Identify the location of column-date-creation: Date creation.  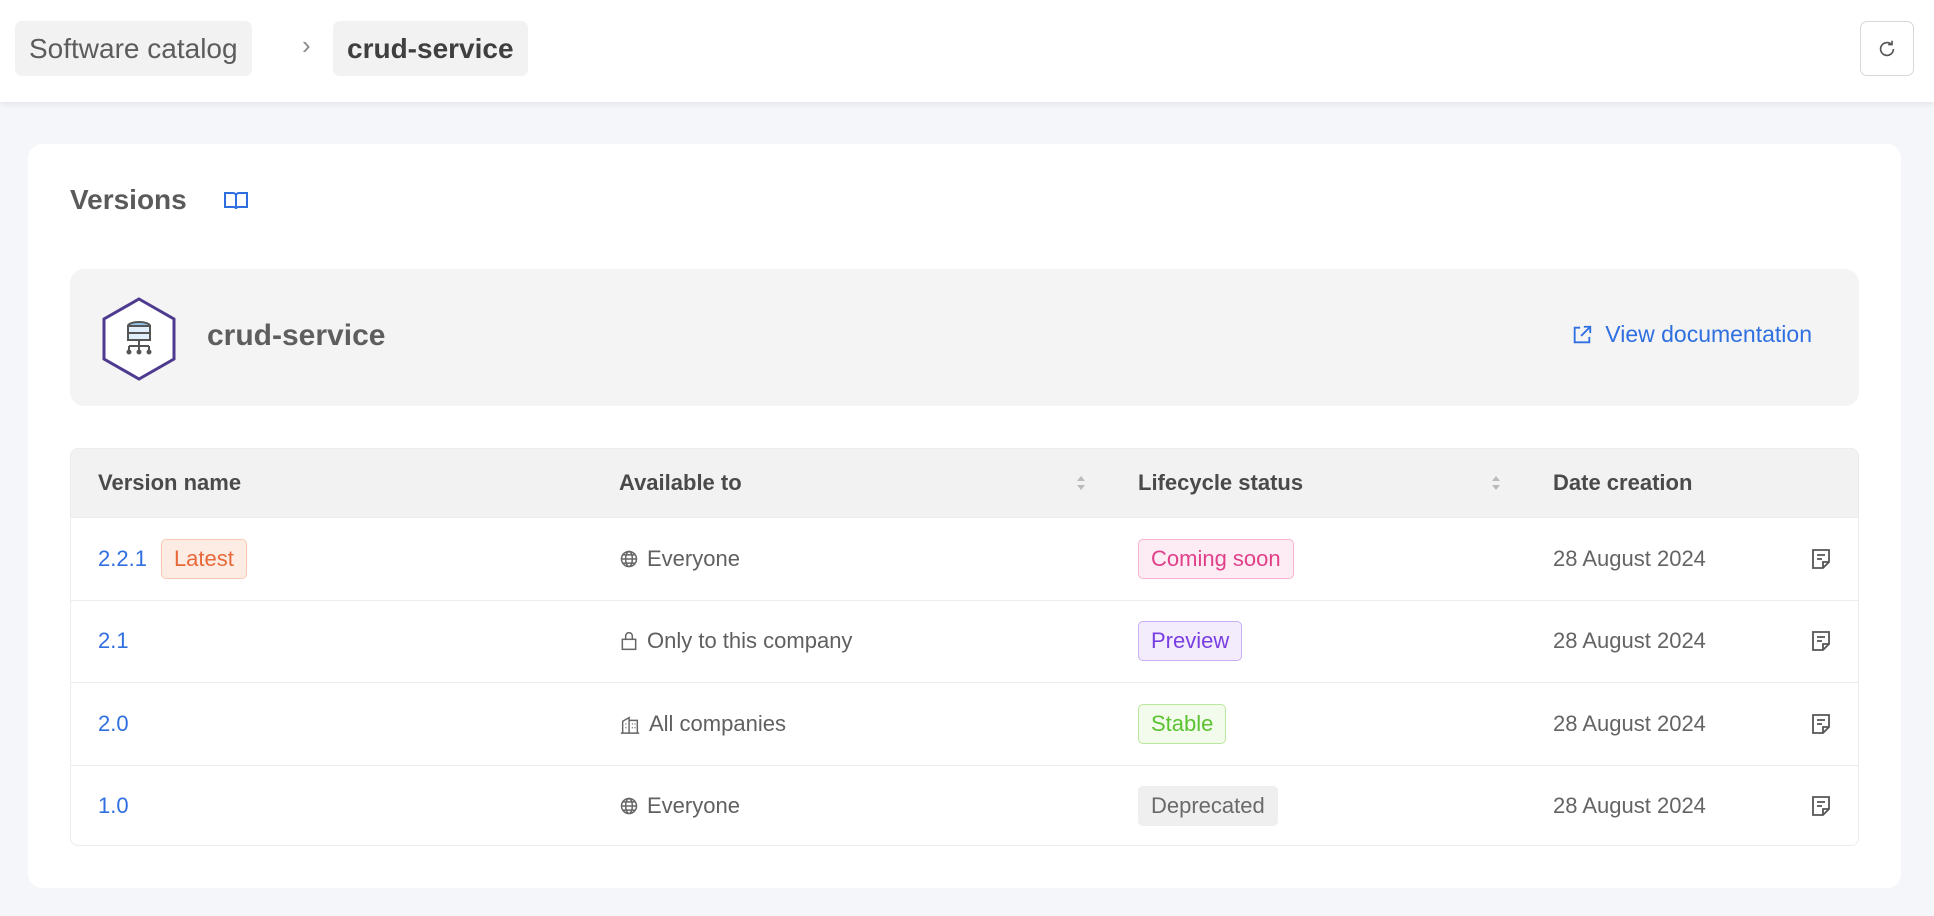
(1623, 482).